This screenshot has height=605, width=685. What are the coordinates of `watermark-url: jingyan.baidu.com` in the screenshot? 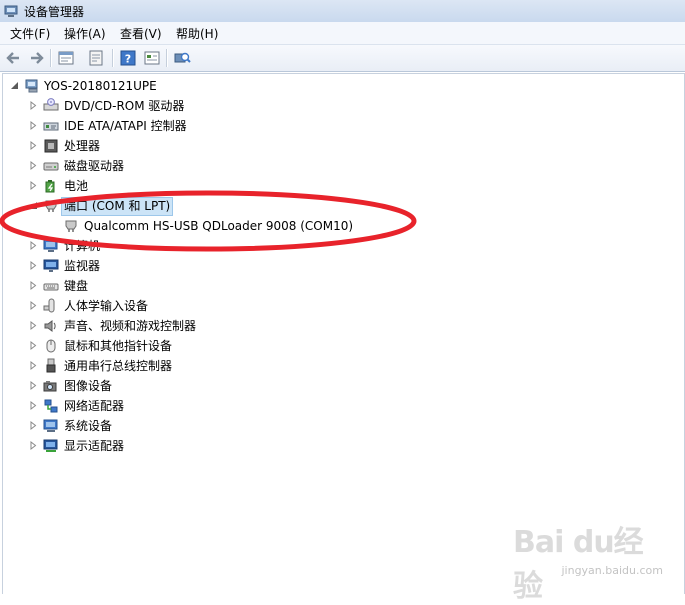 It's located at (612, 570).